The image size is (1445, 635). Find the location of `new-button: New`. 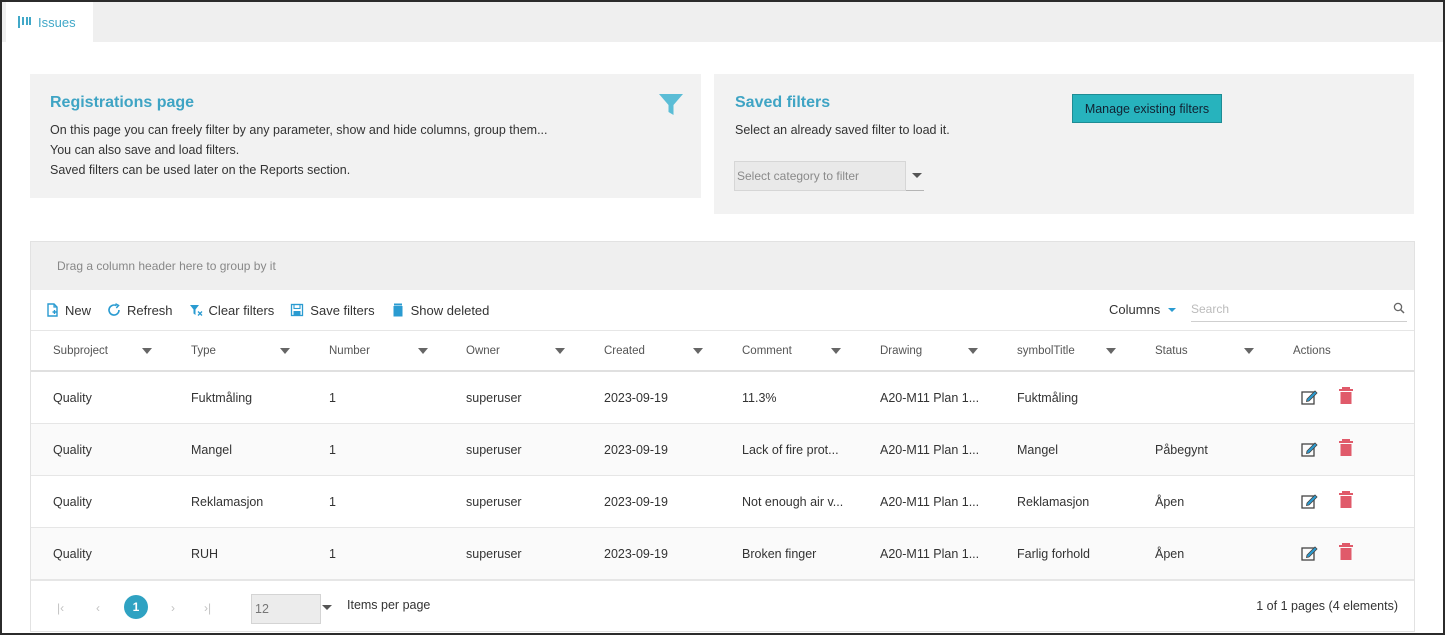

new-button: New is located at coordinates (68, 310).